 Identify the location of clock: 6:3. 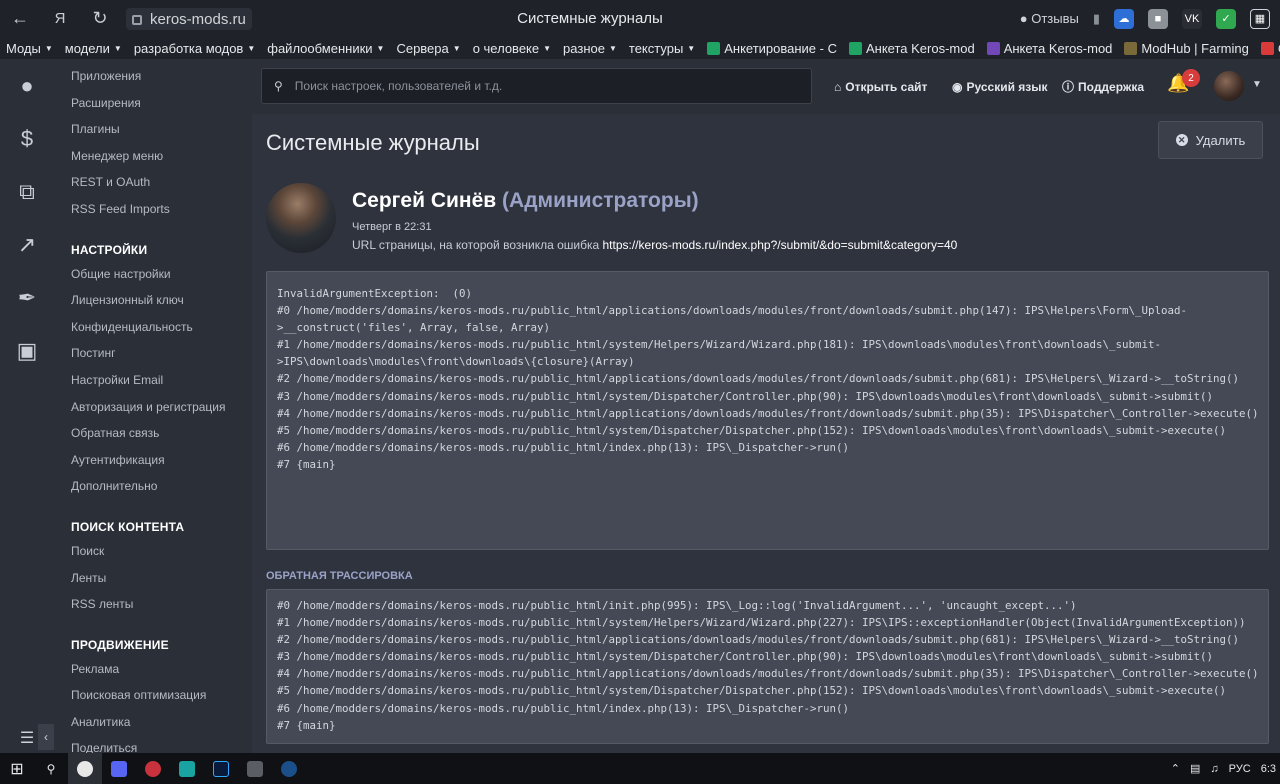
(1268, 769).